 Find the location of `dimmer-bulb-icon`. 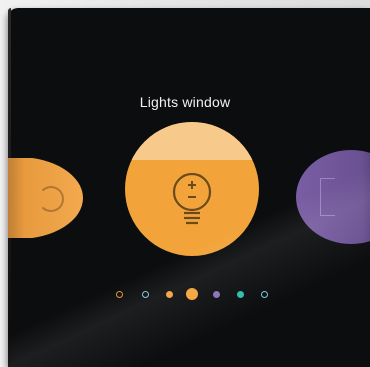

dimmer-bulb-icon is located at coordinates (192, 198).